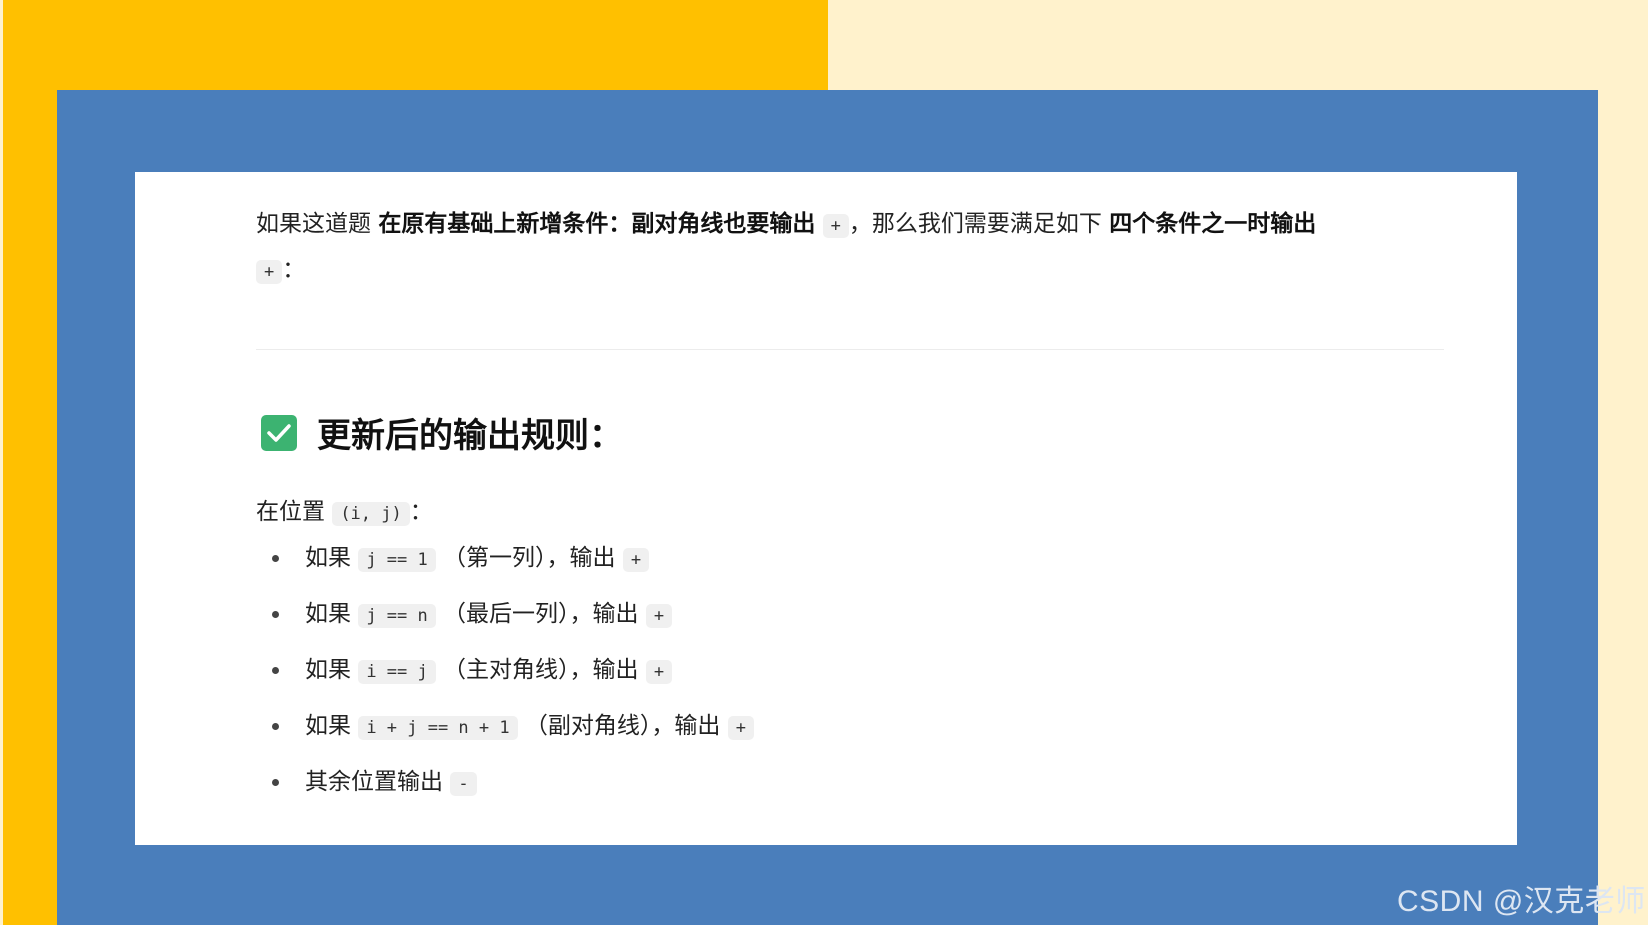 The height and width of the screenshot is (925, 1648). What do you see at coordinates (850, 349) in the screenshot?
I see `divider` at bounding box center [850, 349].